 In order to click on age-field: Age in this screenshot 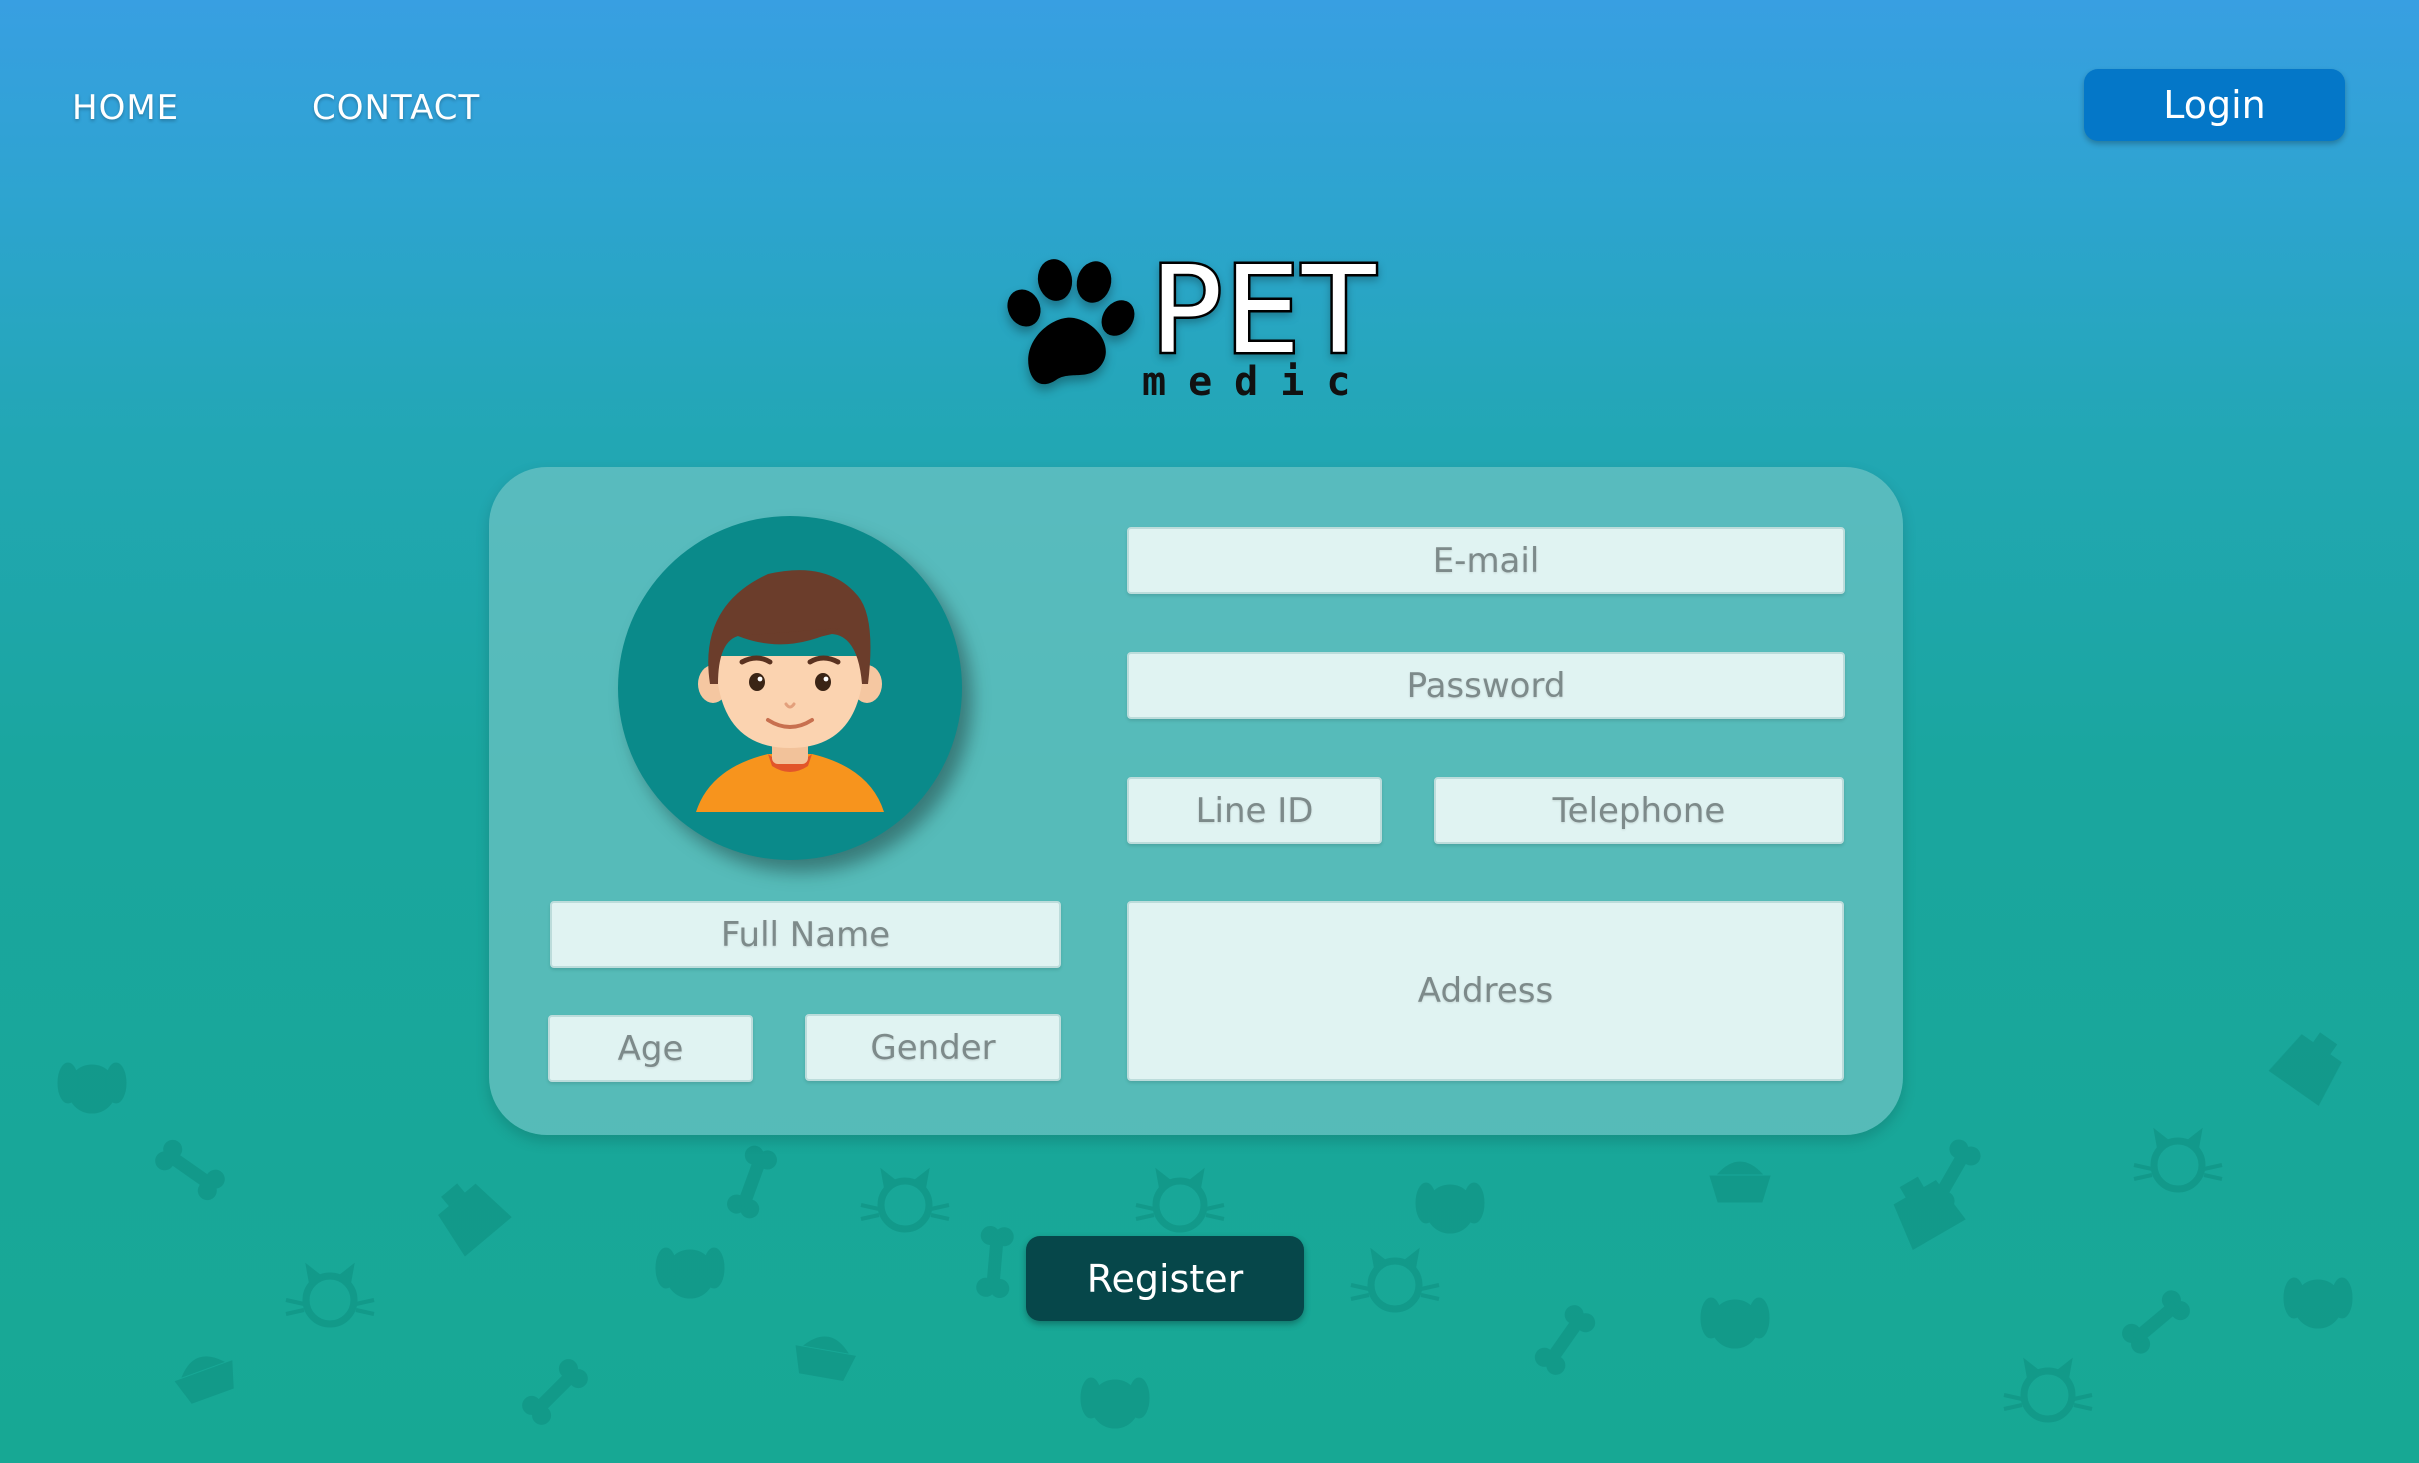, I will do `click(650, 1048)`.